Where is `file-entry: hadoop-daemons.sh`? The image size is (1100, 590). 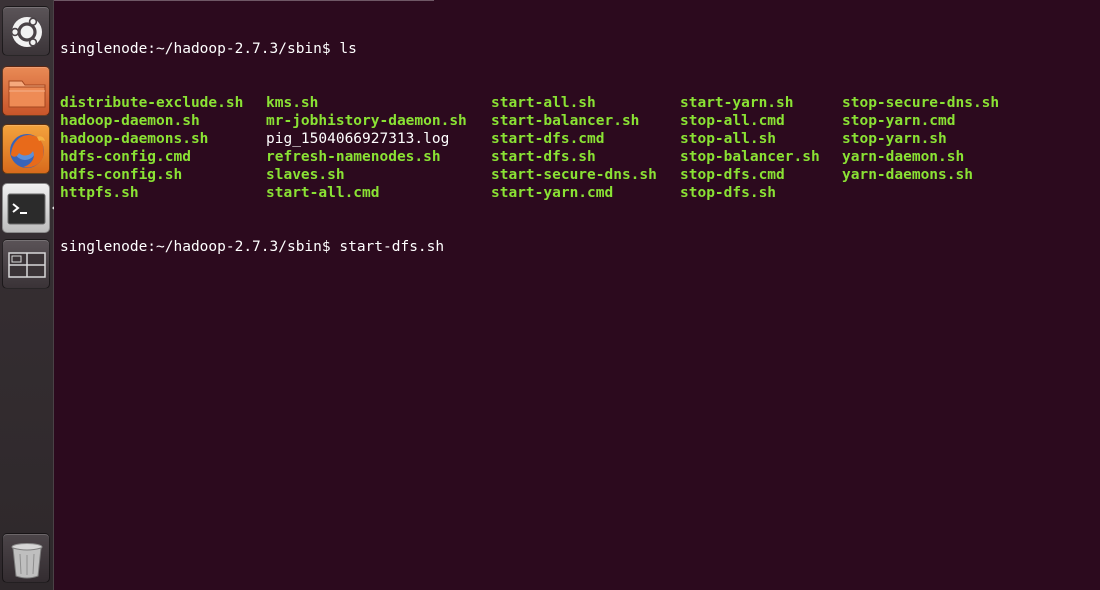 file-entry: hadoop-daemons.sh is located at coordinates (134, 139).